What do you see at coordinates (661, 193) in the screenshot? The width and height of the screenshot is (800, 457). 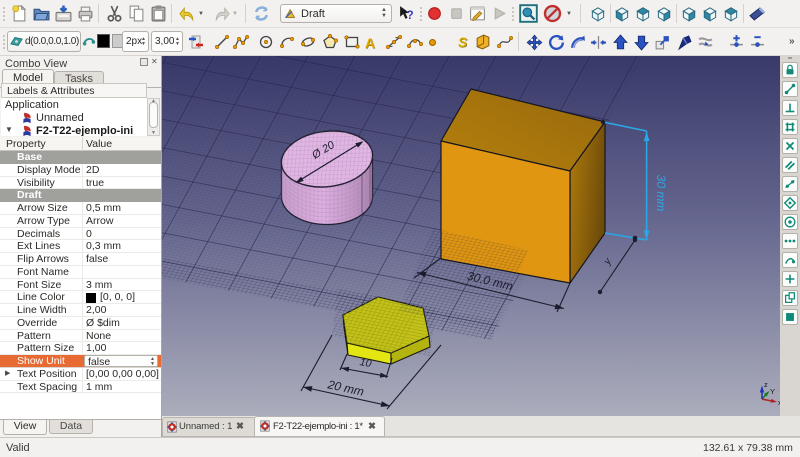 I see `svg-text: 30 mm` at bounding box center [661, 193].